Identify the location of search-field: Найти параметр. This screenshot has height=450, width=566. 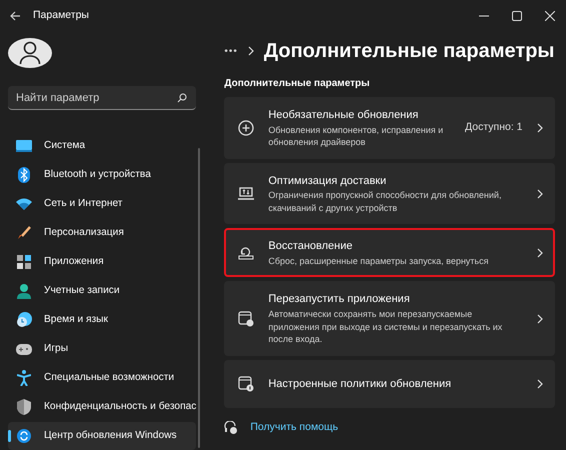
(102, 98).